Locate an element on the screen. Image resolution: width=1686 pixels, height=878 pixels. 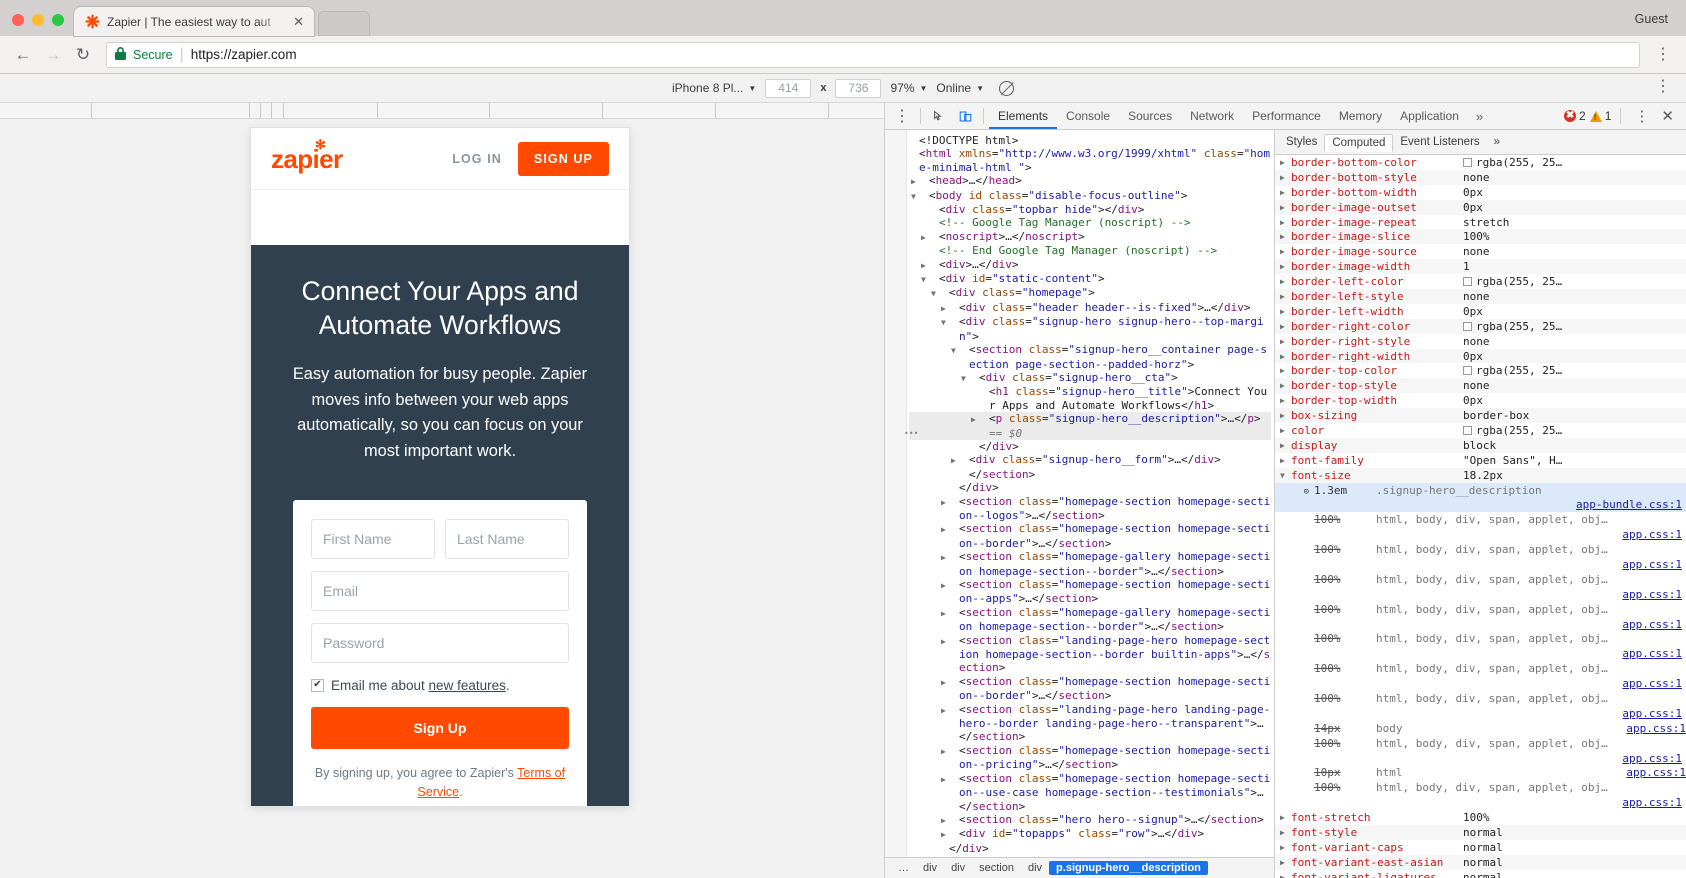
tab-network: Network is located at coordinates (1212, 116).